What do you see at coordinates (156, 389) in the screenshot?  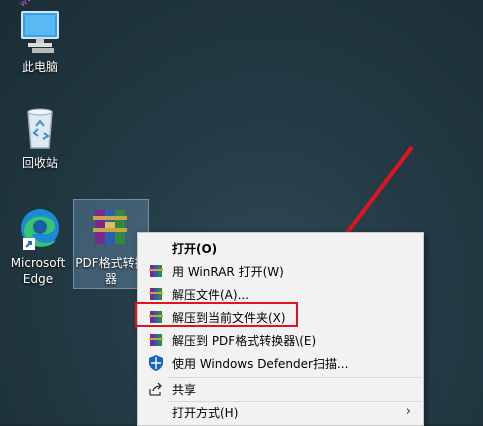 I see `share-icon` at bounding box center [156, 389].